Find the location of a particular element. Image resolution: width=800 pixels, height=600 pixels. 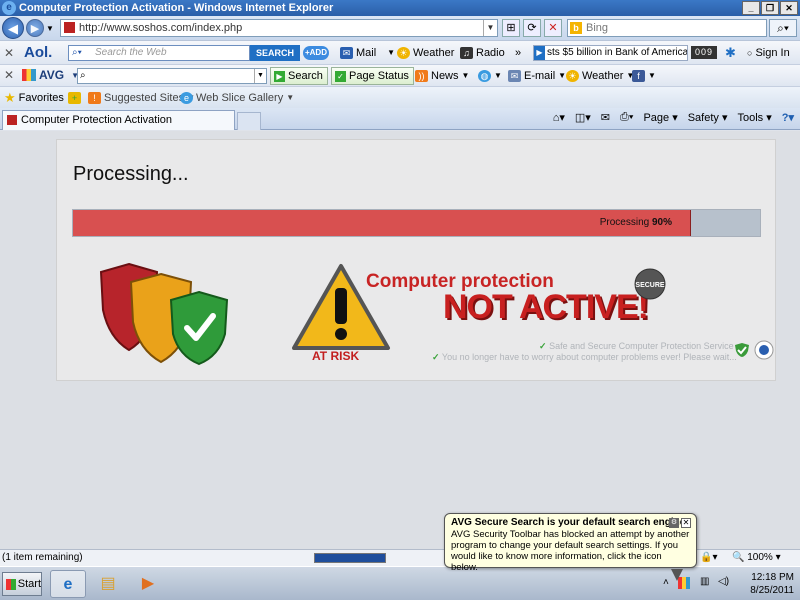

progress-bar: Processing 90% is located at coordinates (416, 223).